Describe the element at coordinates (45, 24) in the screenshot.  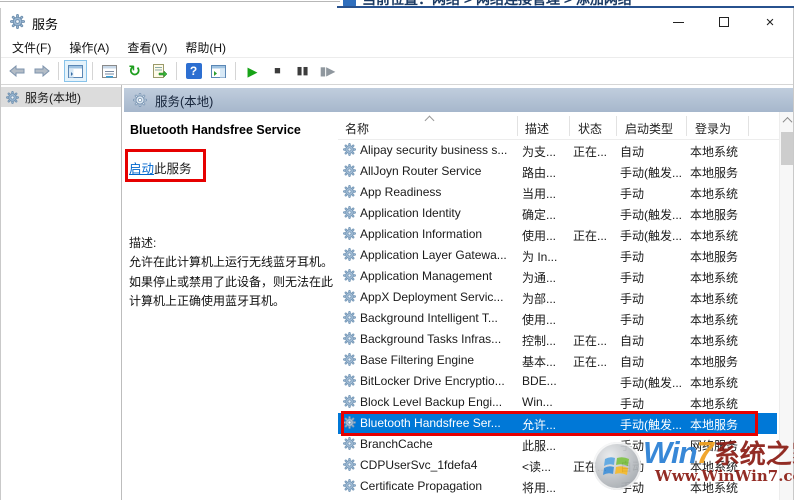
I see `window-title: 服务` at that location.